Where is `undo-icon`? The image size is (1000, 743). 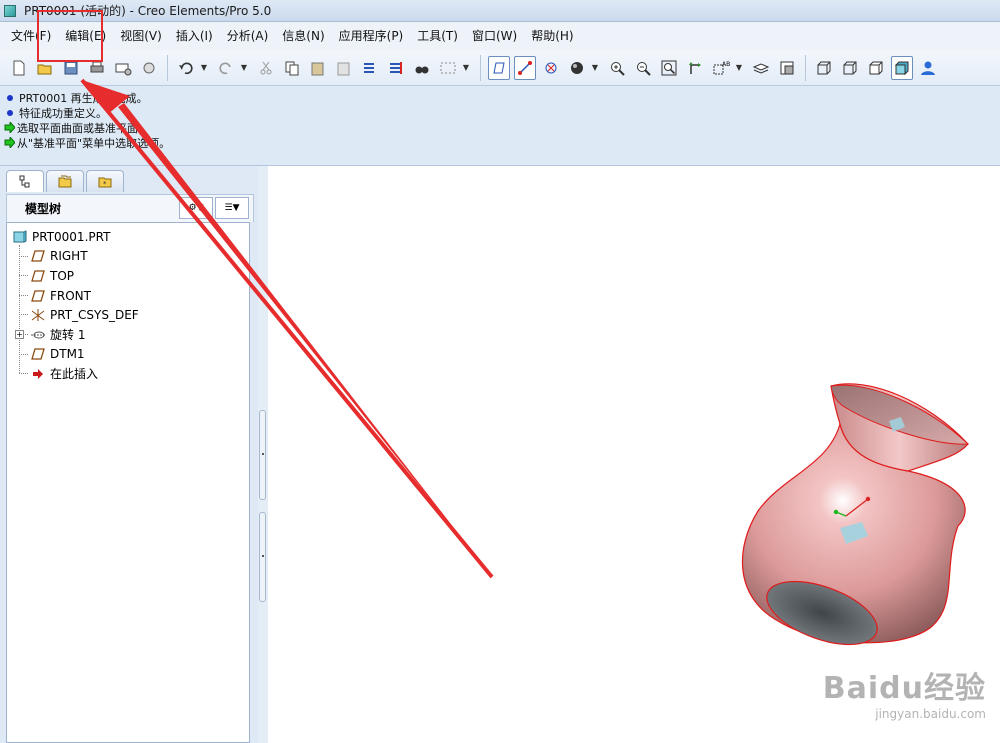
undo-icon is located at coordinates (186, 68).